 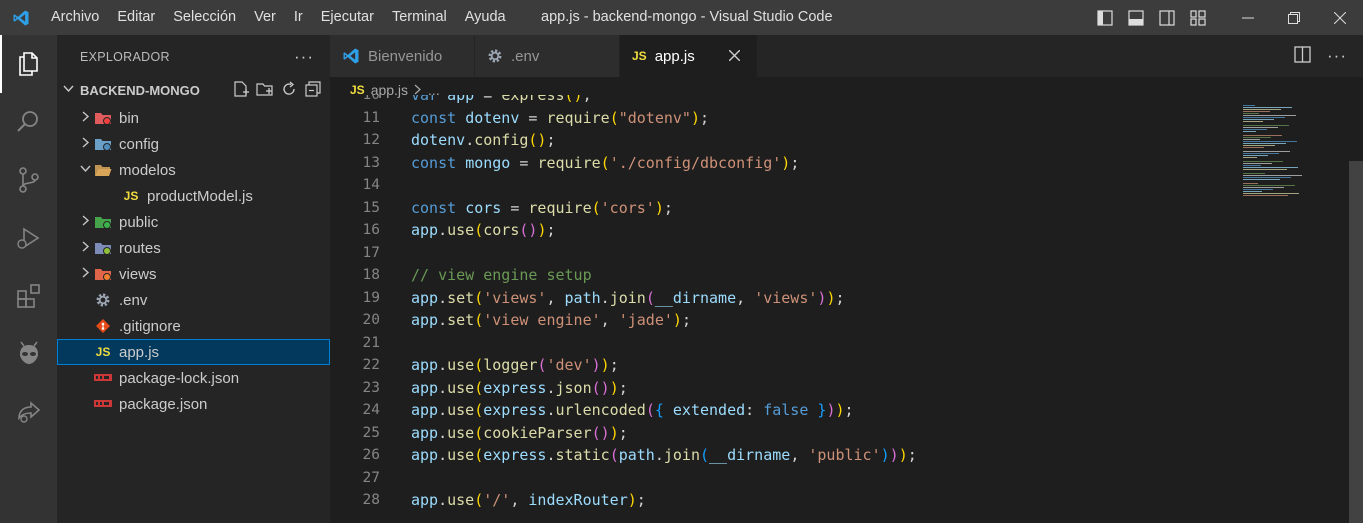 I want to click on explorer-icon, so click(x=28, y=64).